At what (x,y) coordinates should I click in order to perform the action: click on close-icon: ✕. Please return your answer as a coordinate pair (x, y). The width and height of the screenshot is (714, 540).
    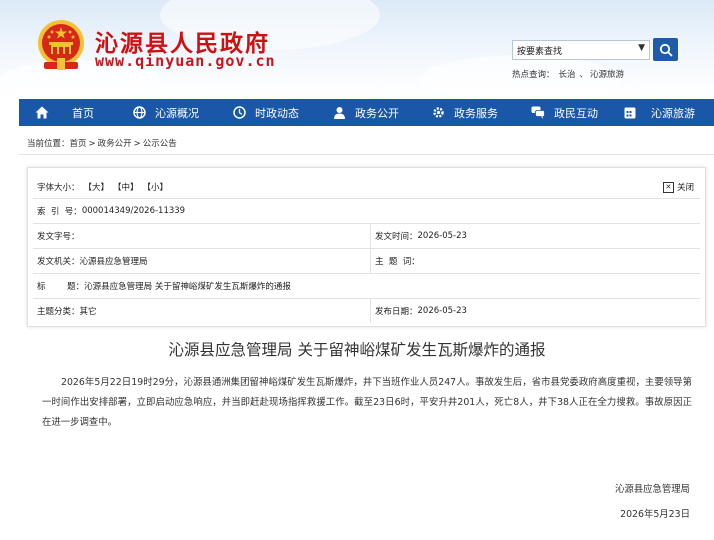
    Looking at the image, I should click on (668, 187).